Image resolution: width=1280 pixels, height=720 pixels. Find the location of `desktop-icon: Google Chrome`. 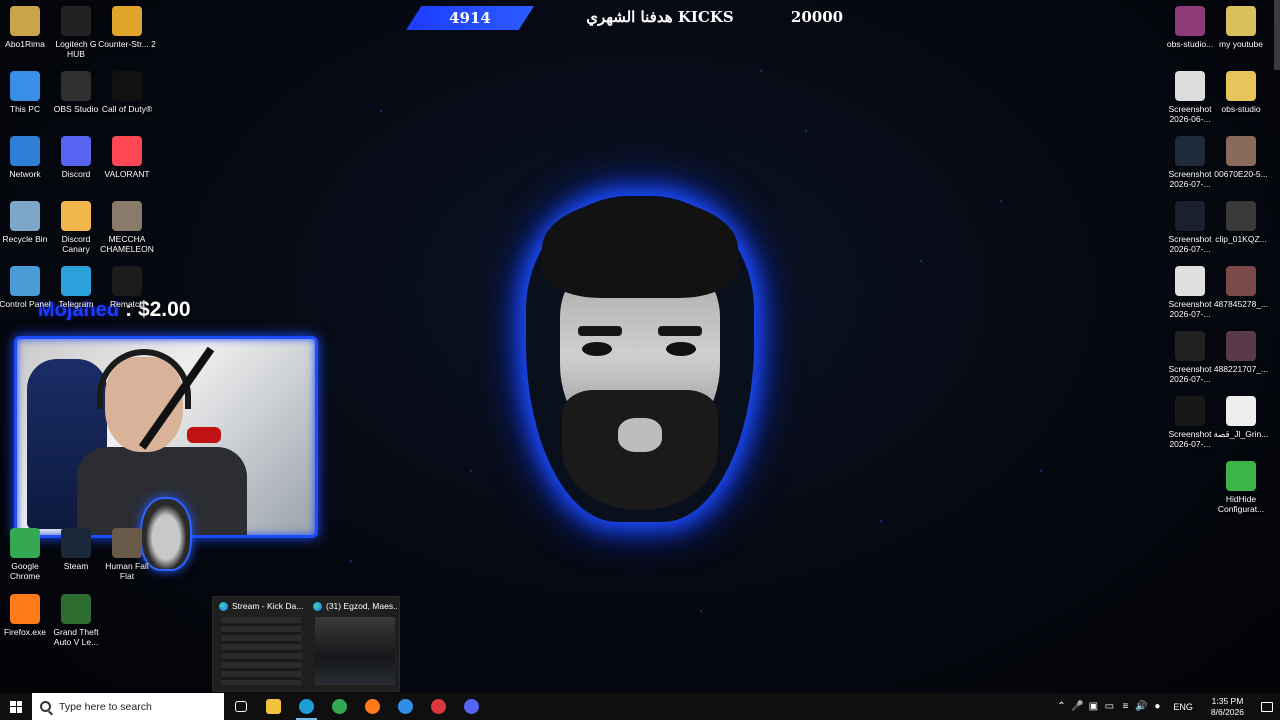

desktop-icon: Google Chrome is located at coordinates (27, 554).